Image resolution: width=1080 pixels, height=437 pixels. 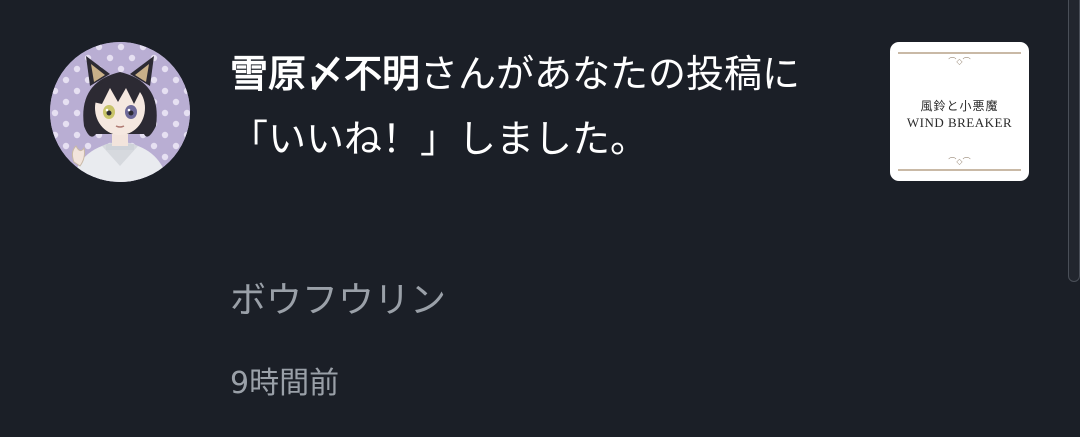 I want to click on thumbnail-ornament-icon: ⌒◇⌒, so click(x=959, y=61).